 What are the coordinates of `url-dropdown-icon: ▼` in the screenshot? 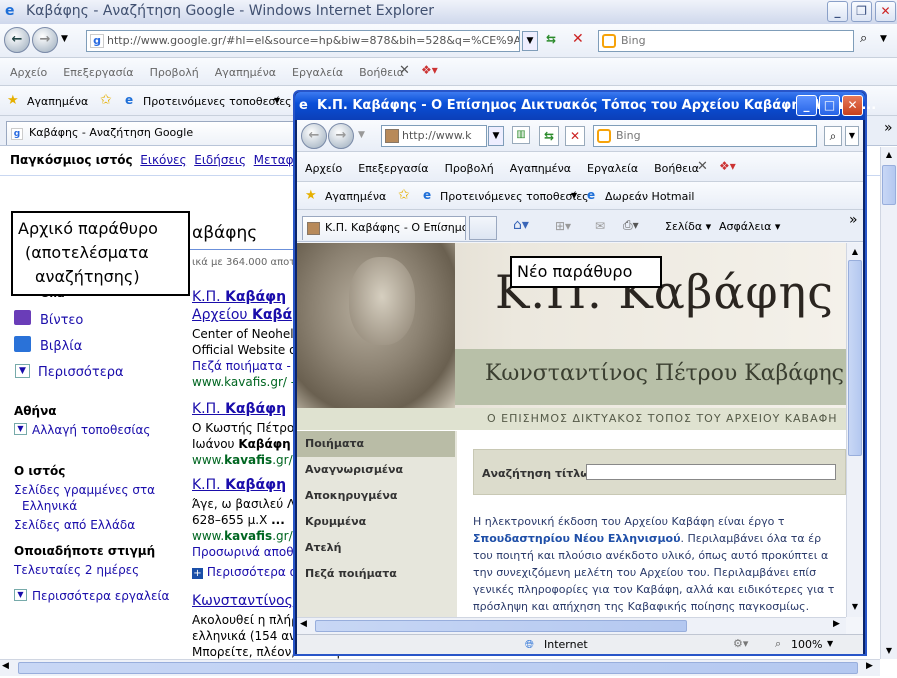 It's located at (530, 41).